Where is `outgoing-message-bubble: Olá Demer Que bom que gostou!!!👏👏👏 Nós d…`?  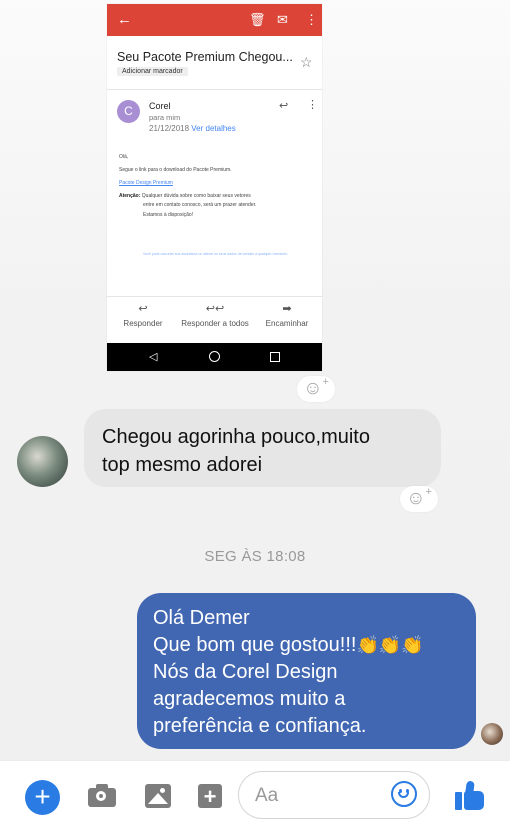 outgoing-message-bubble: Olá Demer Que bom que gostou!!!👏👏👏 Nós d… is located at coordinates (306, 671).